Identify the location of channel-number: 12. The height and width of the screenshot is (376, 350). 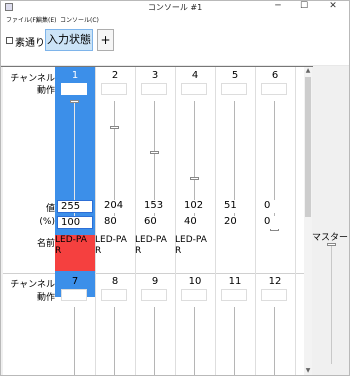
(275, 281).